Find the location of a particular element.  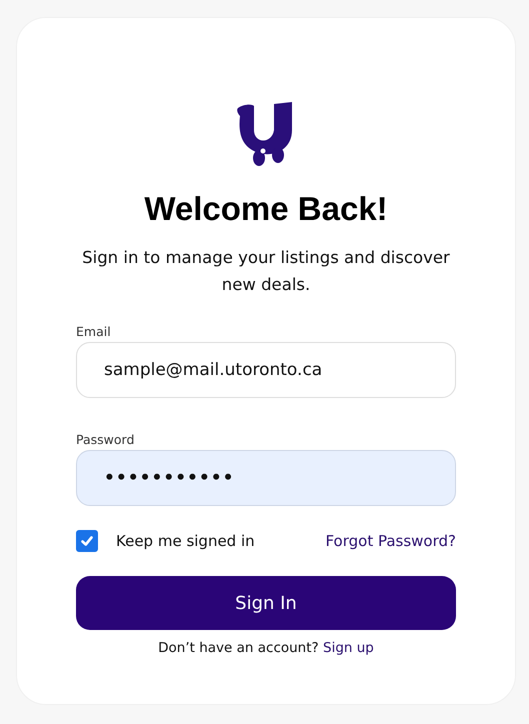

page-title: Welcome Back! is located at coordinates (266, 209).